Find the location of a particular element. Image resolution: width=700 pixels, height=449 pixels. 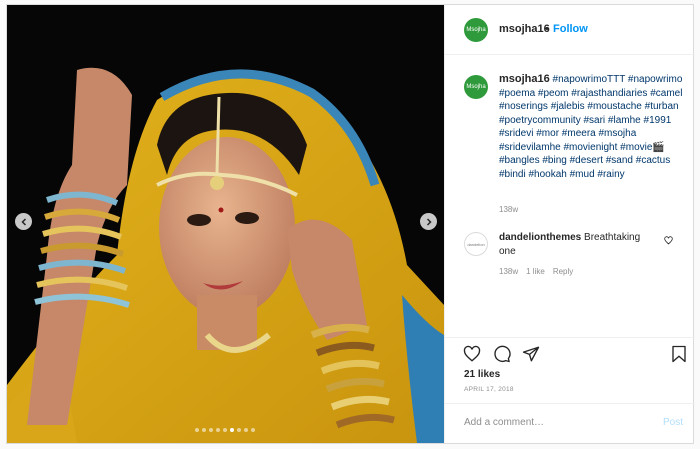

carousel-indicator is located at coordinates (225, 430).